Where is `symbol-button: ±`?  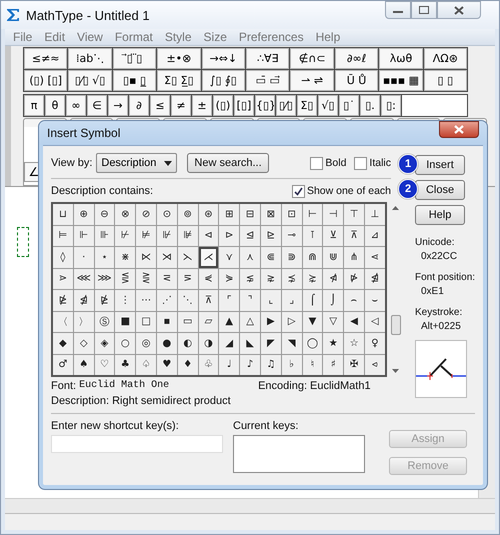
symbol-button: ± is located at coordinates (202, 105).